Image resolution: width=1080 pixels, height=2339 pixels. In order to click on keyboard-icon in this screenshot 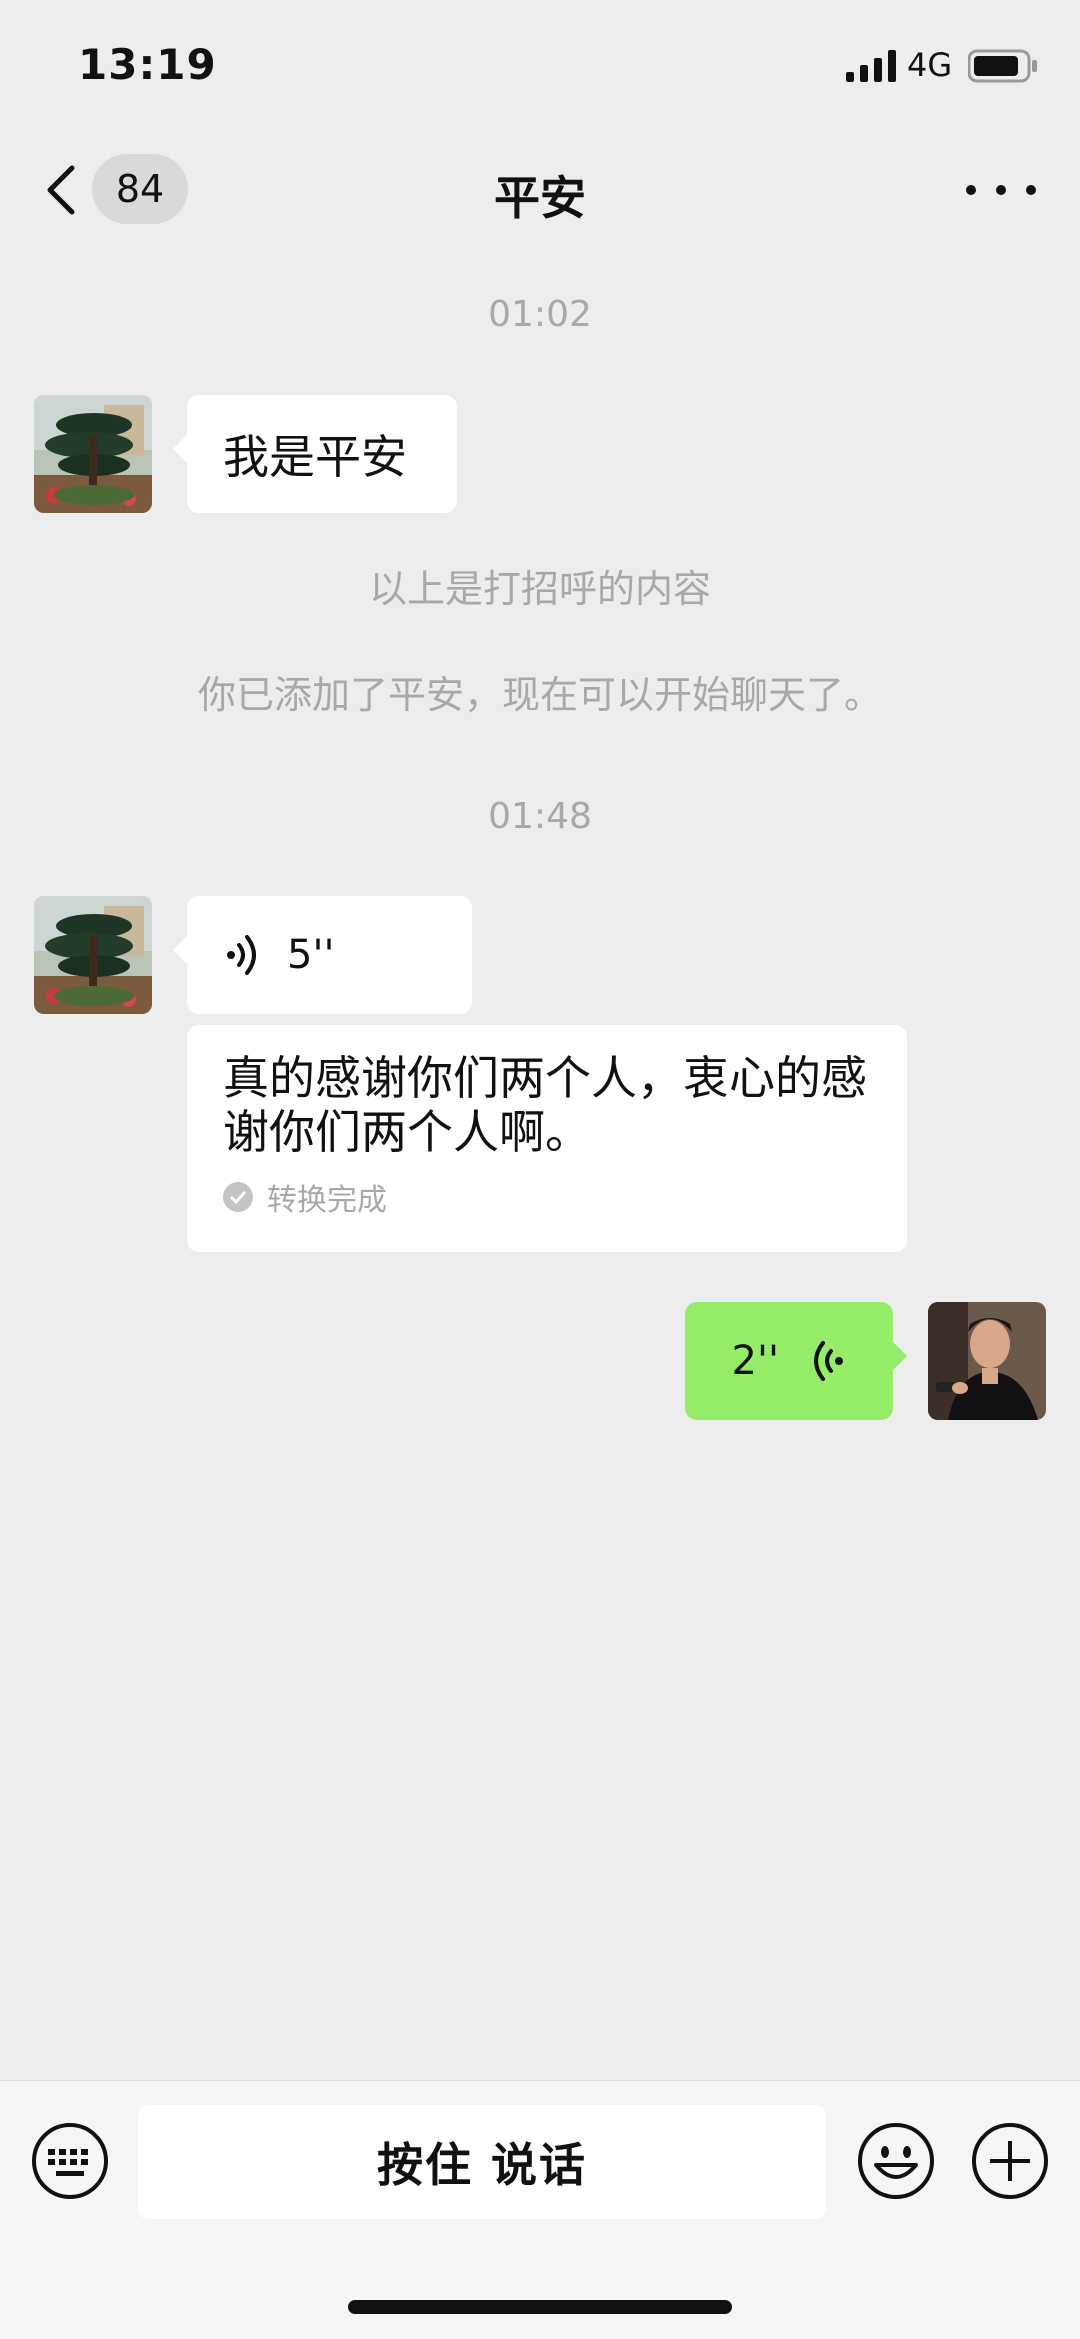, I will do `click(70, 2161)`.